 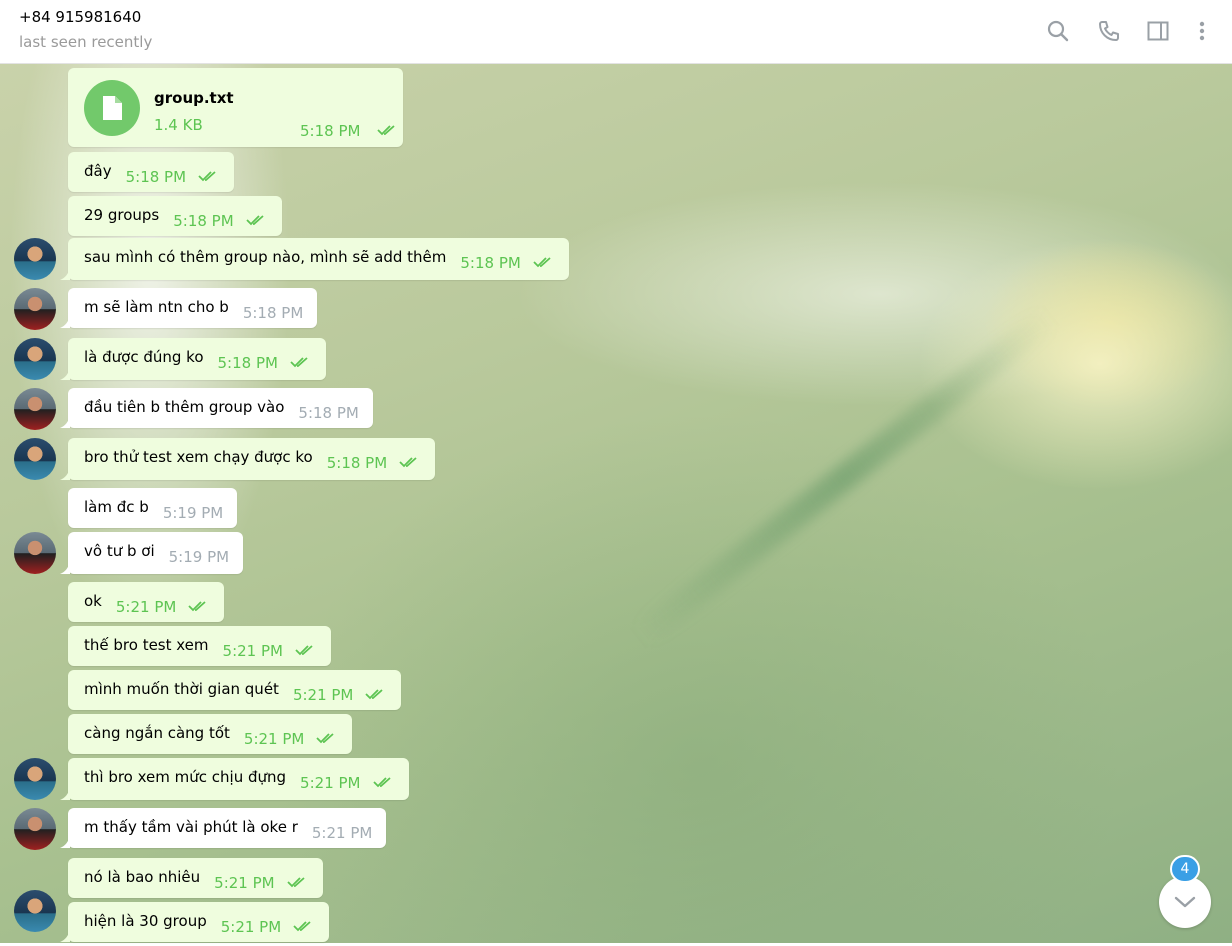 What do you see at coordinates (142, 877) in the screenshot?
I see `message-text: nó là bao nhiêu` at bounding box center [142, 877].